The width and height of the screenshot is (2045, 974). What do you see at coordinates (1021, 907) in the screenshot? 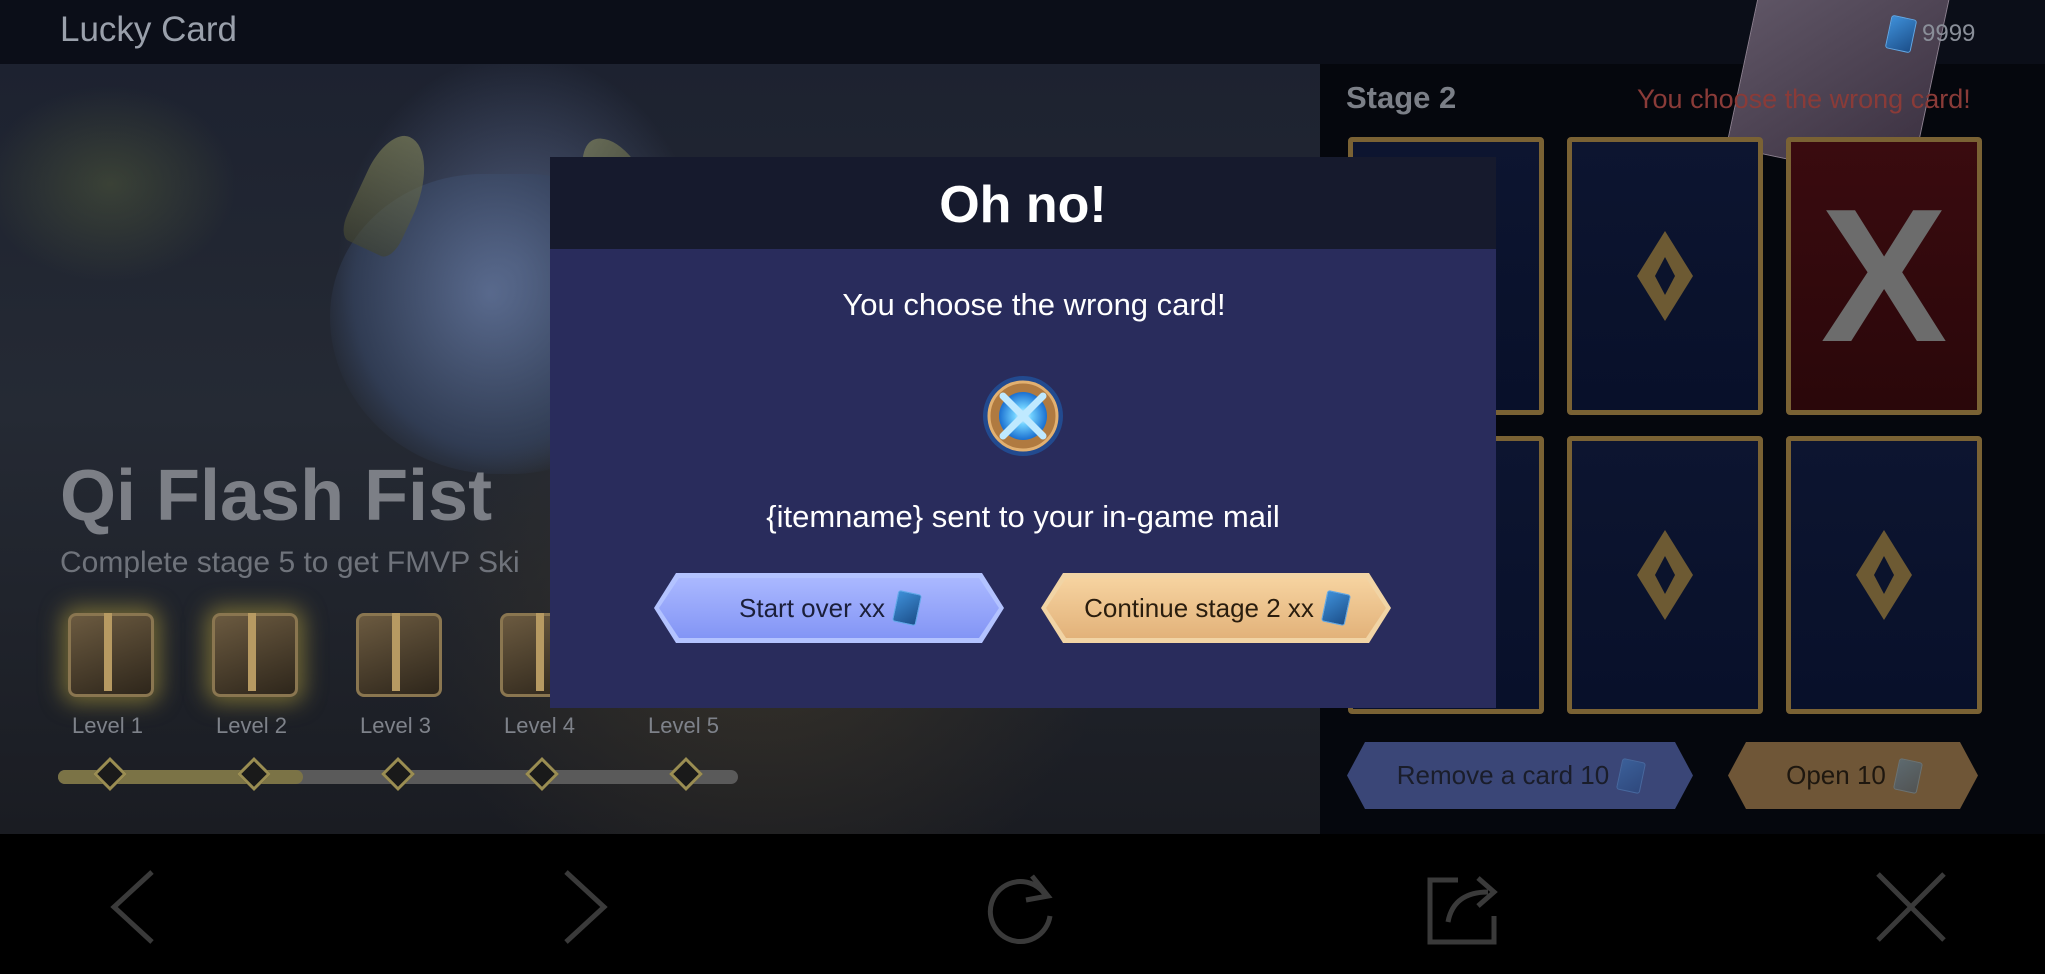
I see `refresh-icon` at bounding box center [1021, 907].